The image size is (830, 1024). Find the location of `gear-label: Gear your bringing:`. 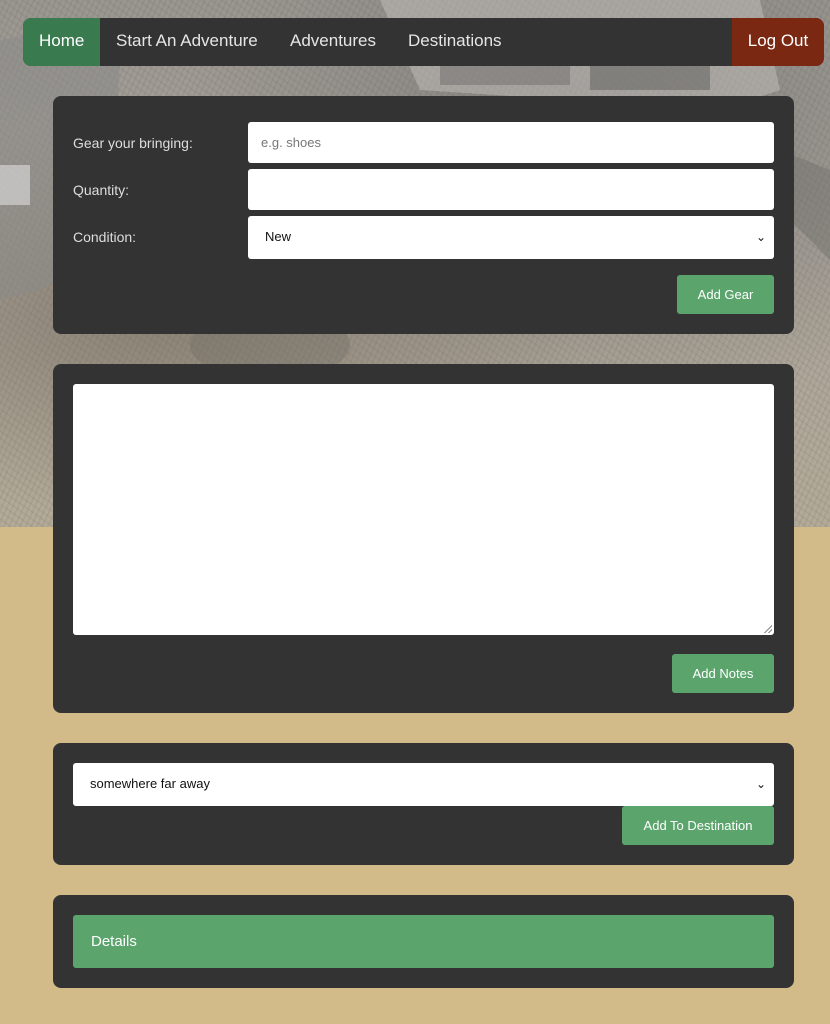

gear-label: Gear your bringing: is located at coordinates (133, 143).